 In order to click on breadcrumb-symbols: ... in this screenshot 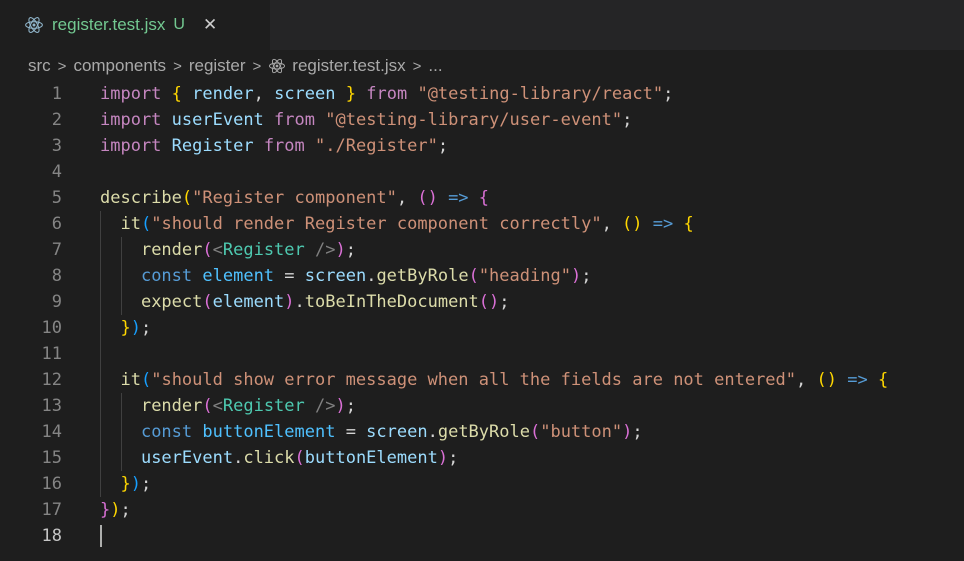, I will do `click(435, 66)`.